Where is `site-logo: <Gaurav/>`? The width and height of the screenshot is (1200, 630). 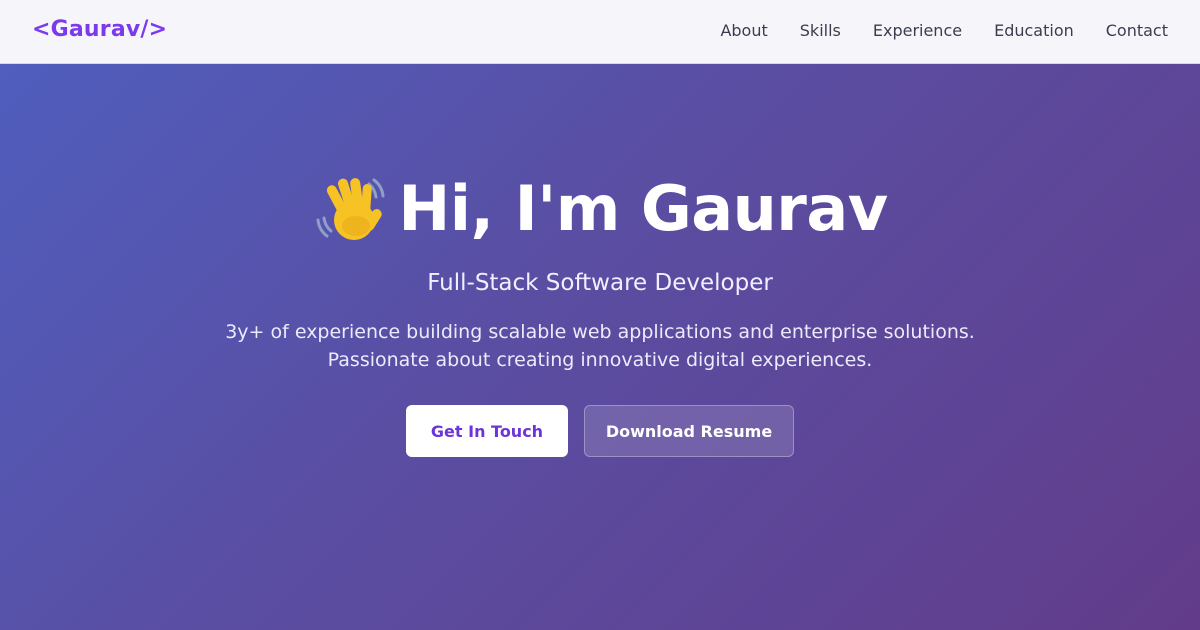
site-logo: <Gaurav/> is located at coordinates (99, 29).